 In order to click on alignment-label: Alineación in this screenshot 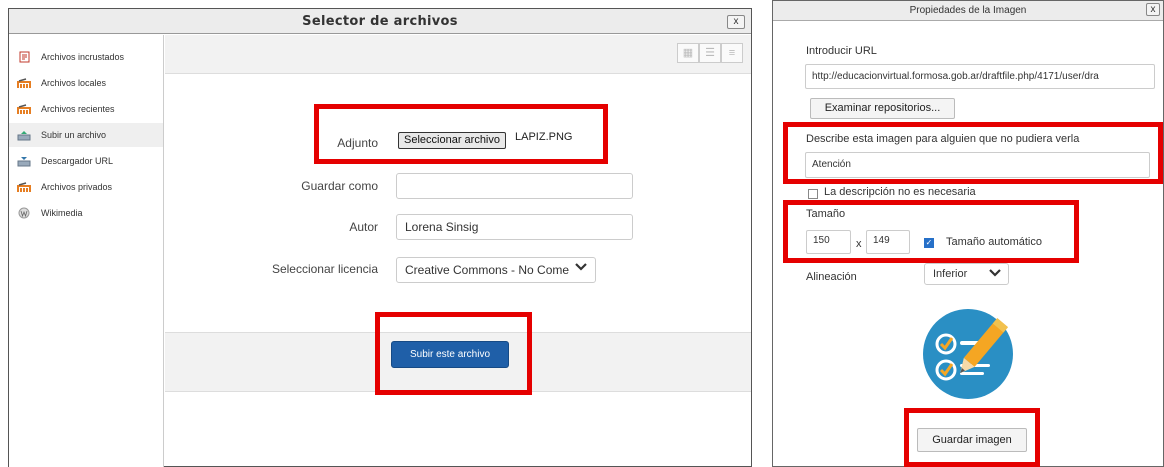, I will do `click(831, 277)`.